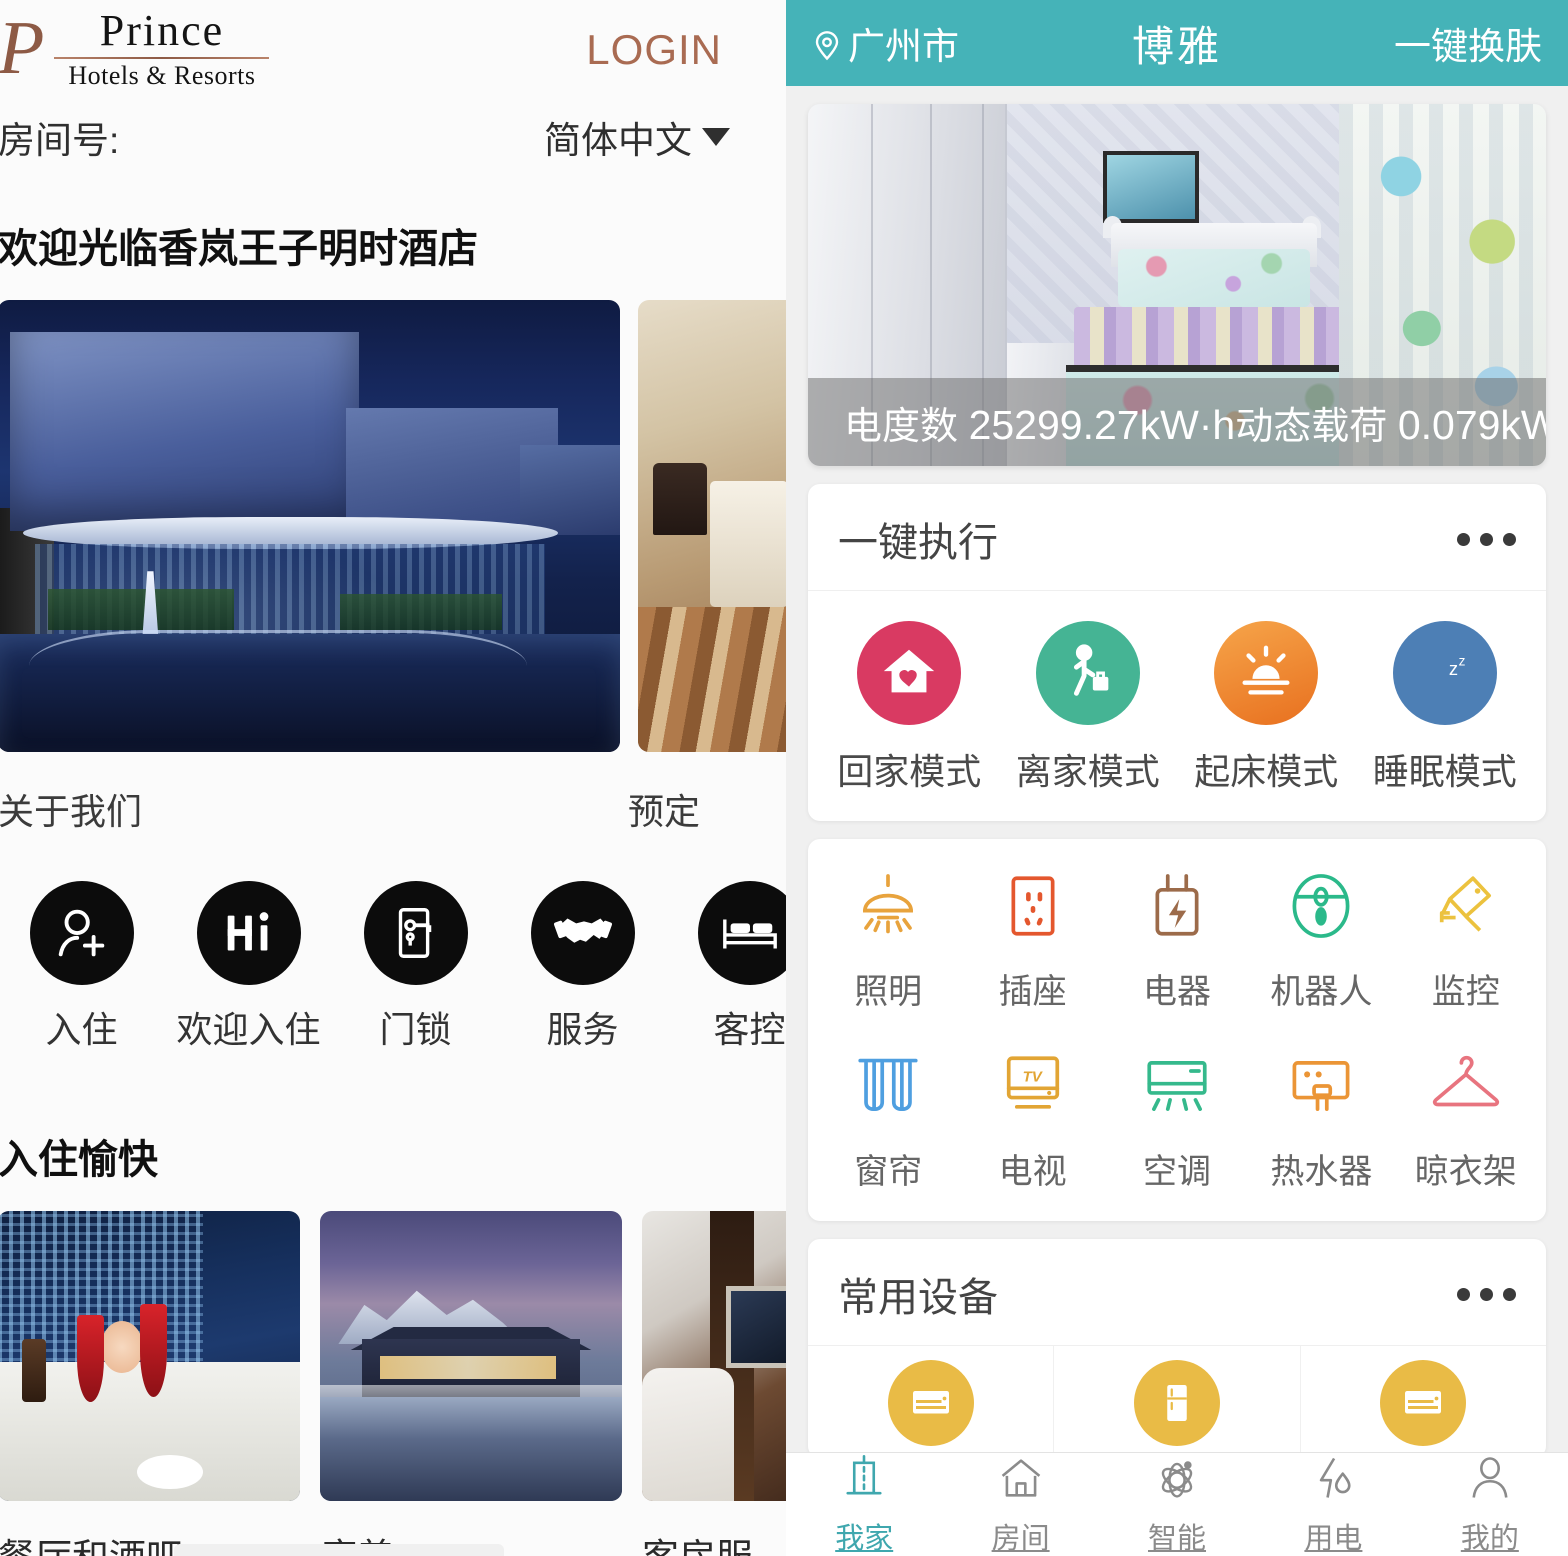 The image size is (1568, 1556). Describe the element at coordinates (339, 1550) in the screenshot. I see `home-indicator` at that location.